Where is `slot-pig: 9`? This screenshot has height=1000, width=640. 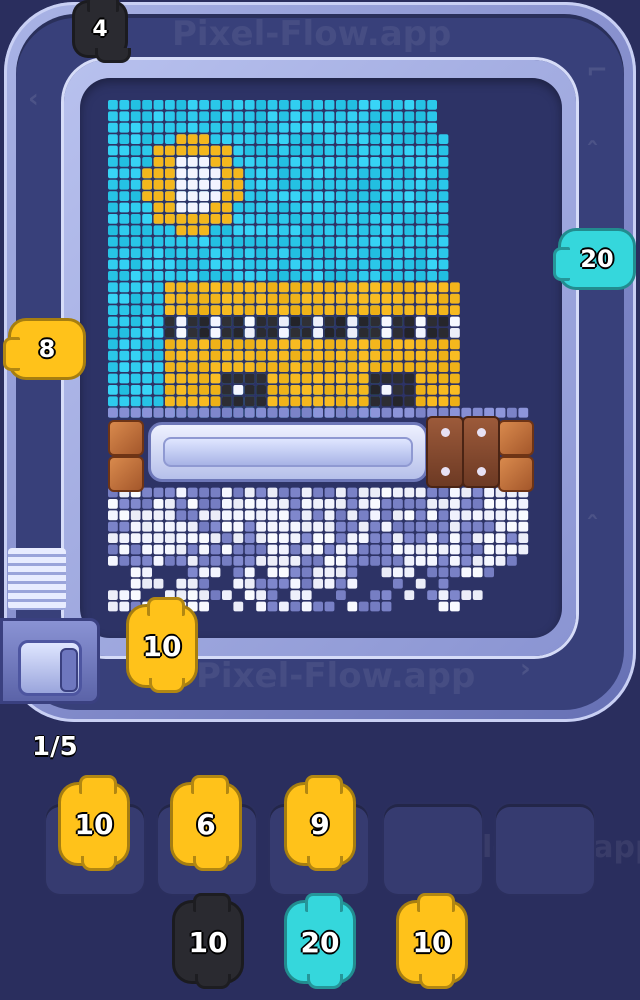 slot-pig: 9 is located at coordinates (320, 823).